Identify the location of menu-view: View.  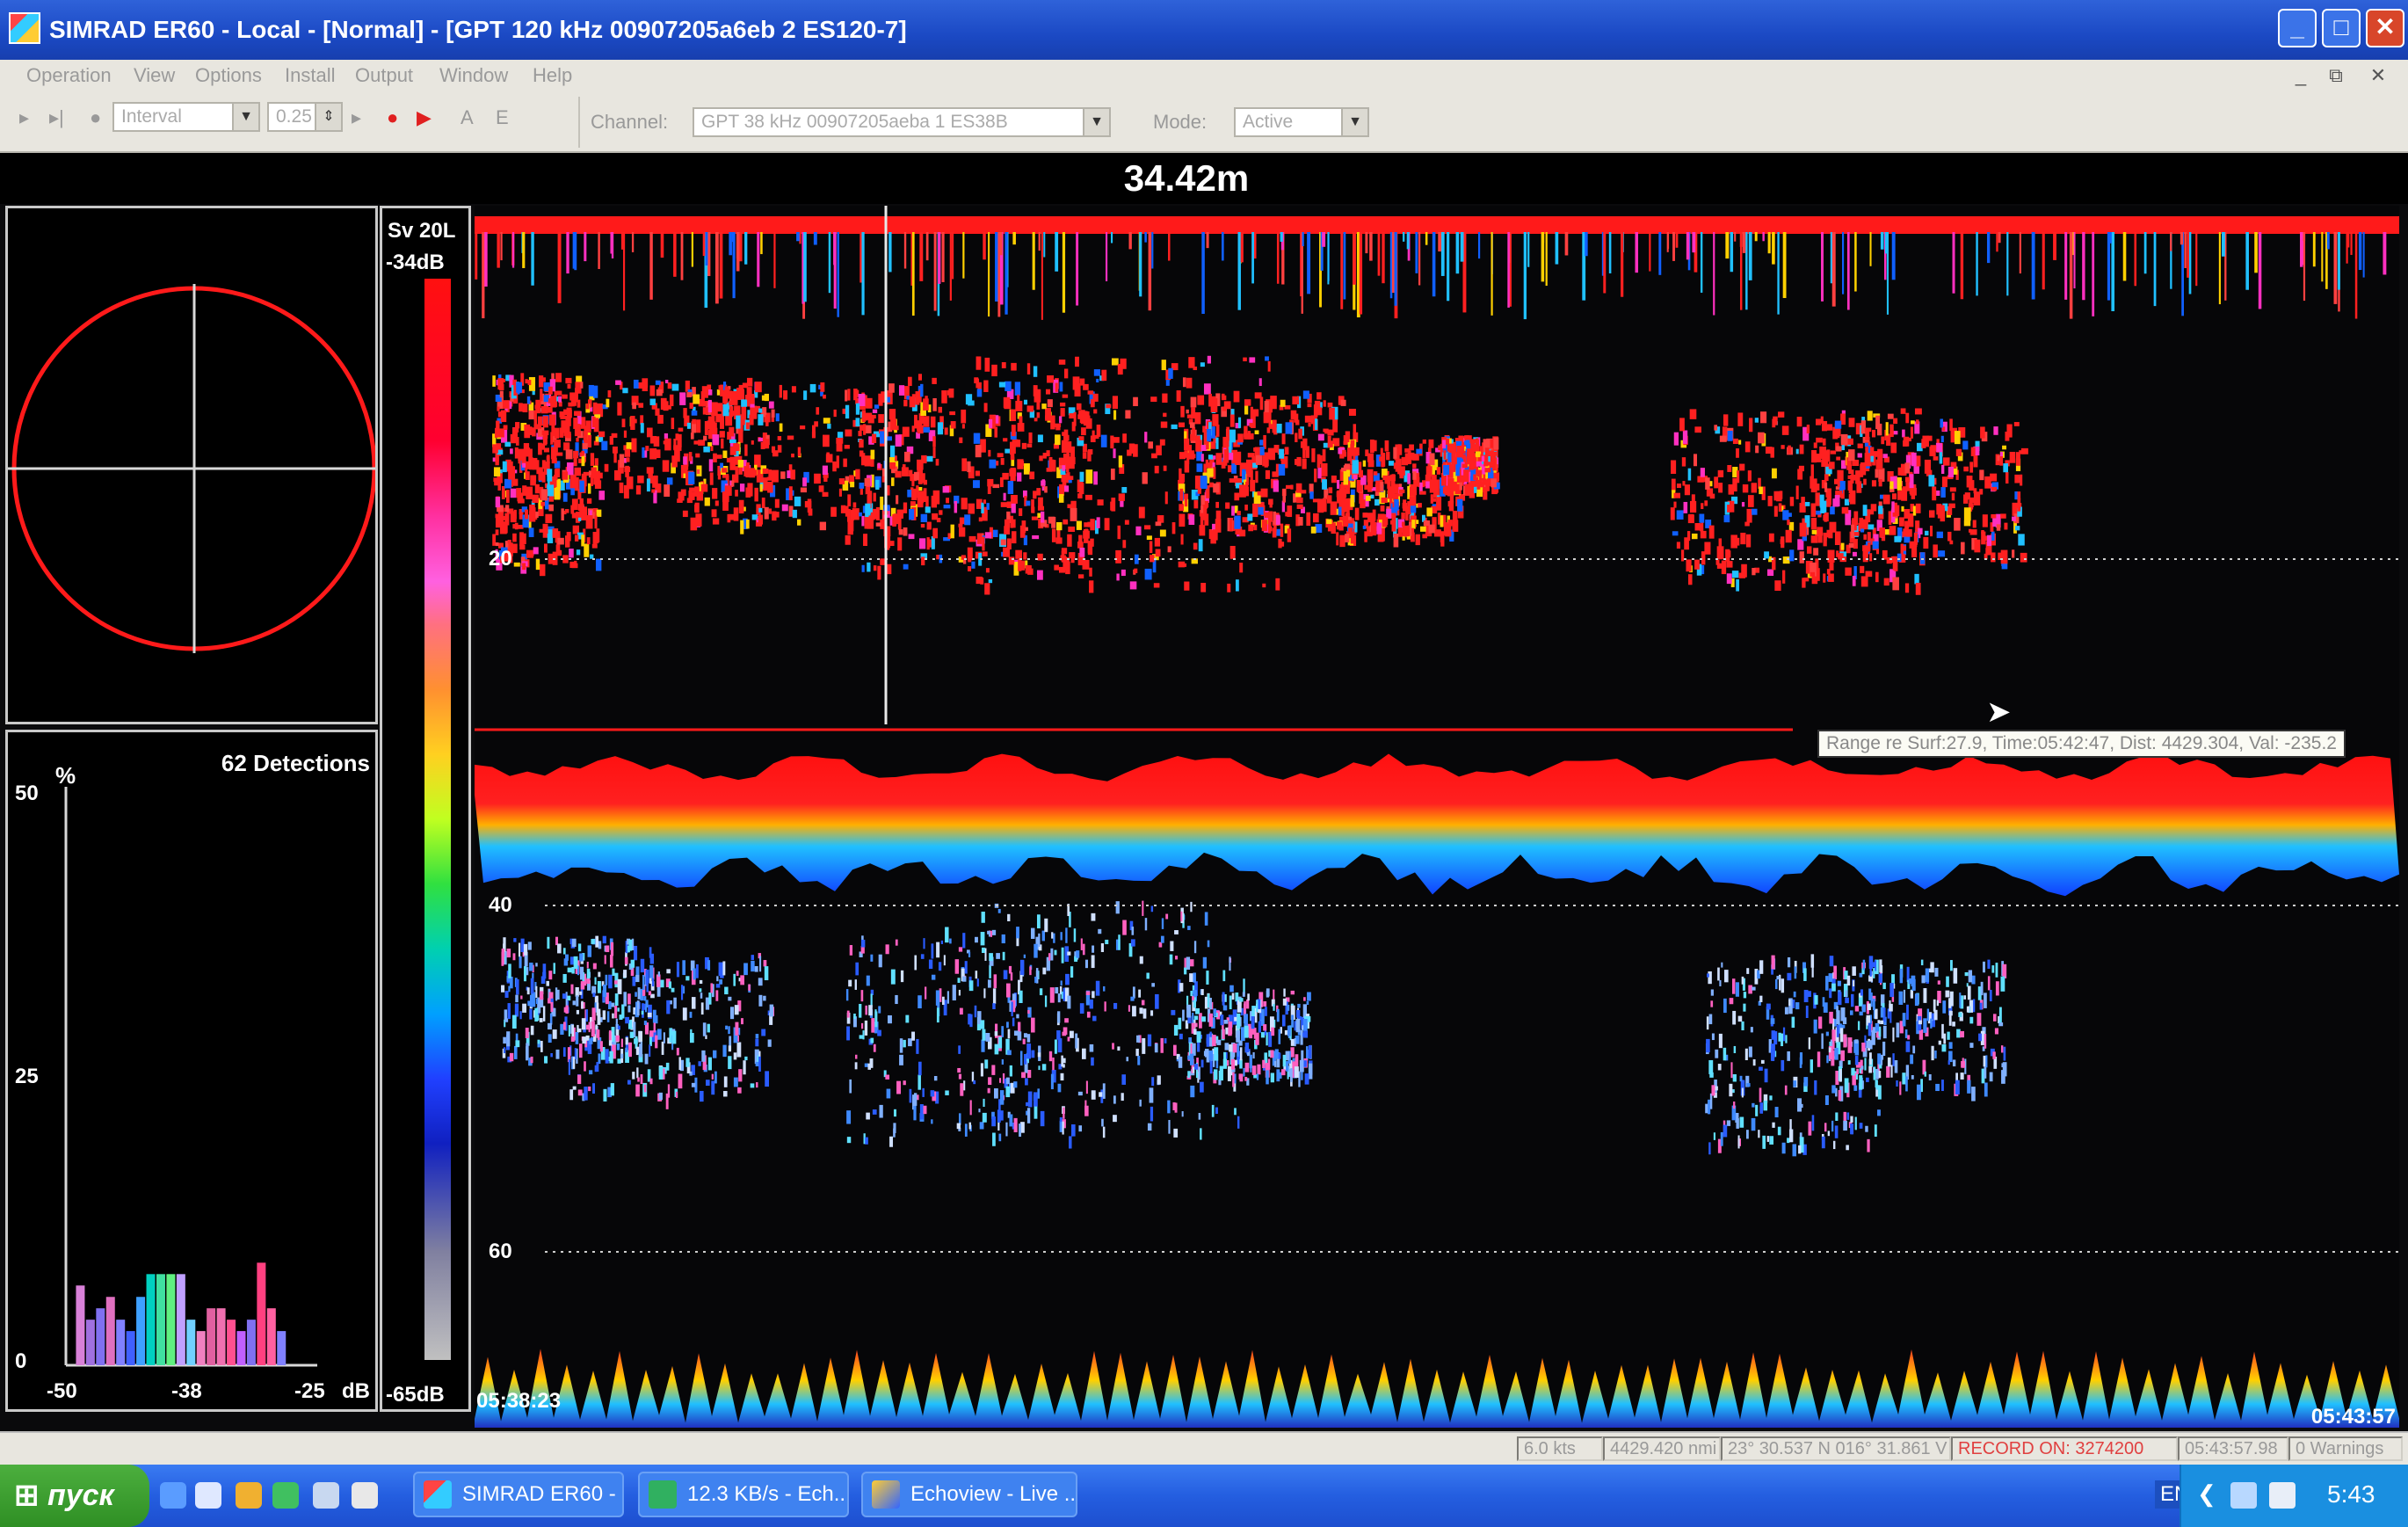
(154, 76).